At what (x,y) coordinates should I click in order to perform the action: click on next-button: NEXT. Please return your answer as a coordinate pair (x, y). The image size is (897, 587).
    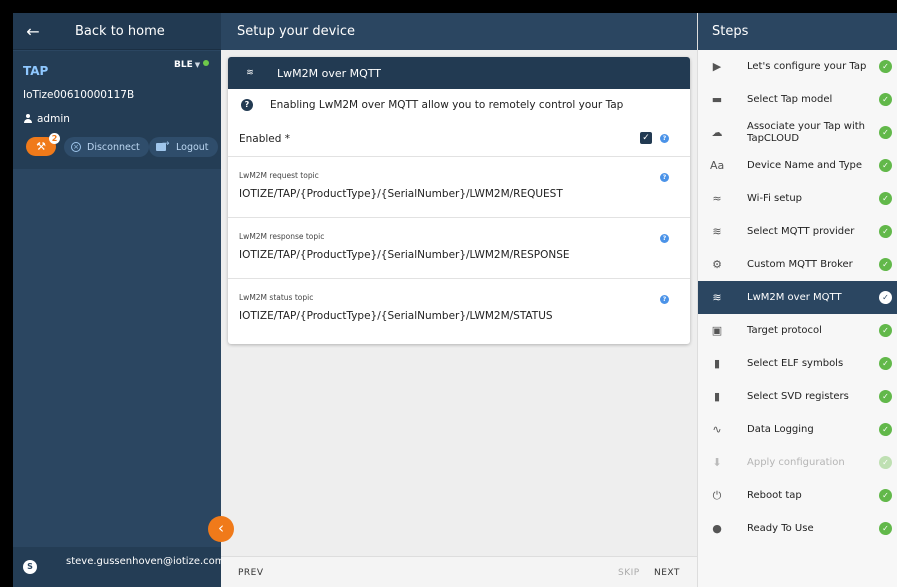
    Looking at the image, I should click on (667, 573).